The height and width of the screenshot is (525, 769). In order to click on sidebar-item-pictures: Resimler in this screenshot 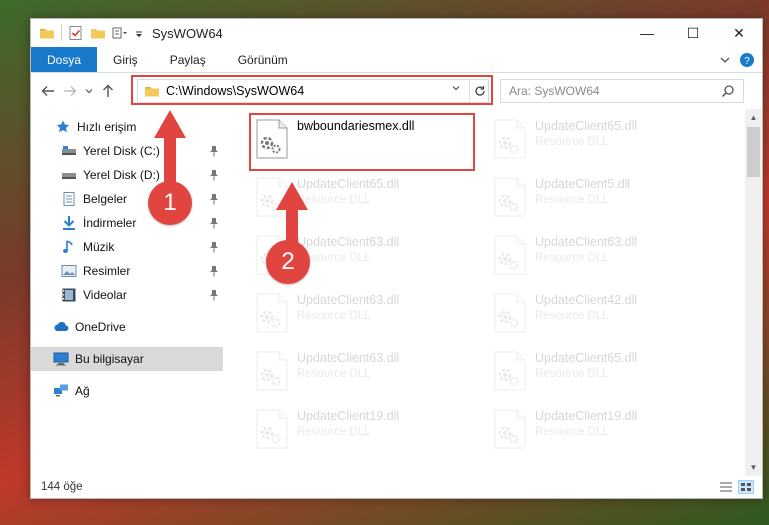, I will do `click(127, 271)`.